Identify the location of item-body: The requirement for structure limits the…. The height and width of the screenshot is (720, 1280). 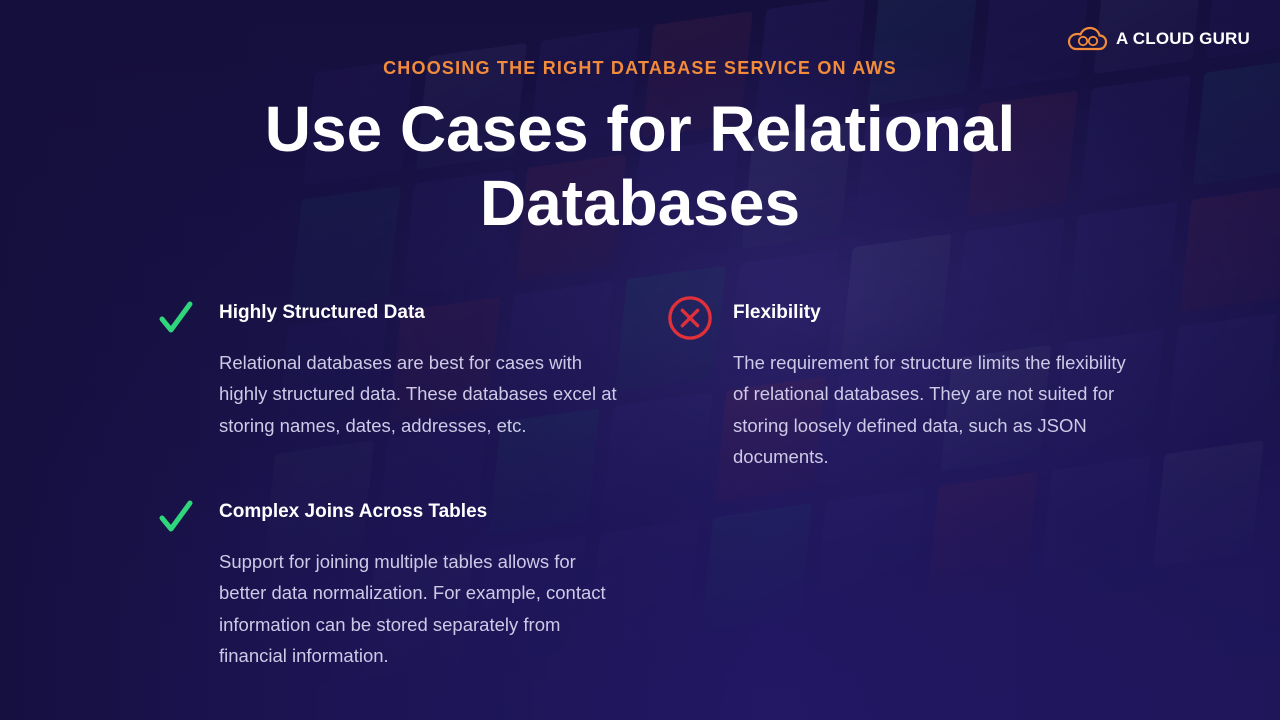
(929, 409).